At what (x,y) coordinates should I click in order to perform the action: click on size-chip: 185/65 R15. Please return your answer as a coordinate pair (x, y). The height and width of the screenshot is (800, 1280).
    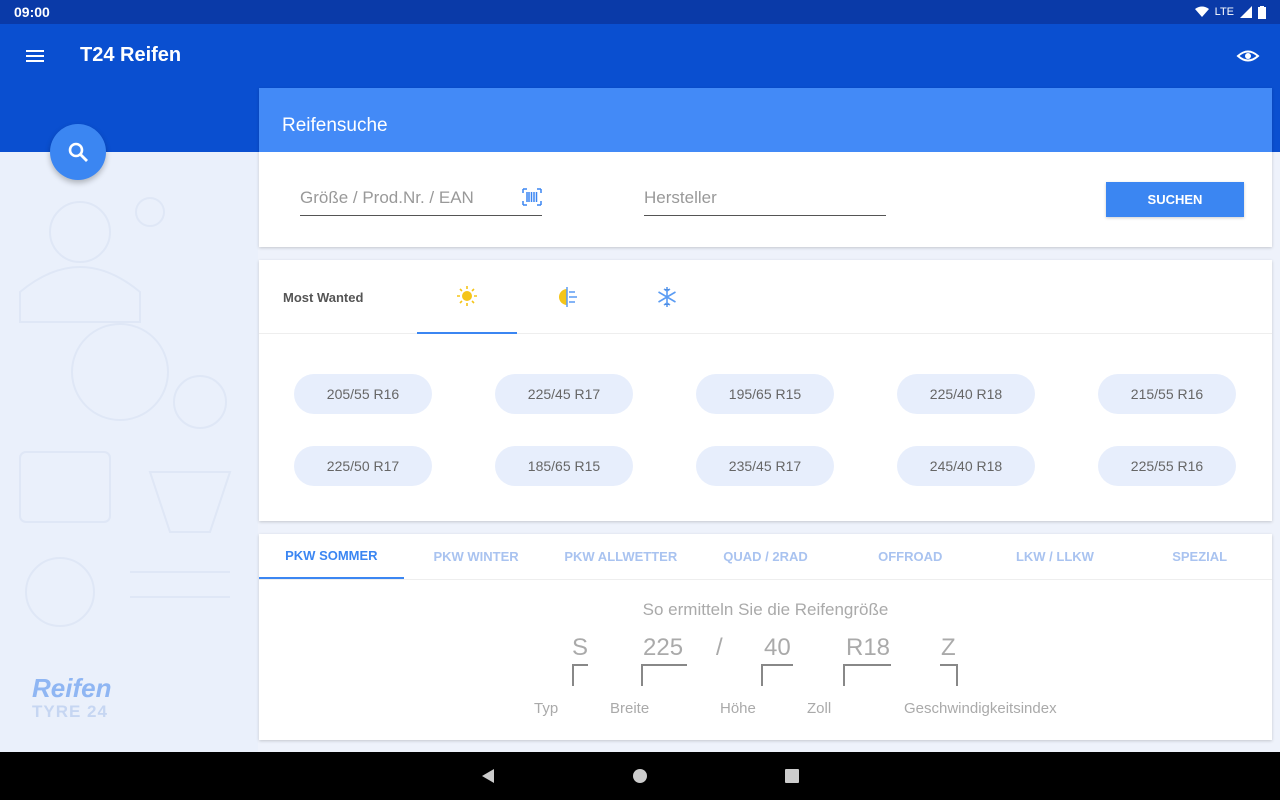
    Looking at the image, I should click on (564, 466).